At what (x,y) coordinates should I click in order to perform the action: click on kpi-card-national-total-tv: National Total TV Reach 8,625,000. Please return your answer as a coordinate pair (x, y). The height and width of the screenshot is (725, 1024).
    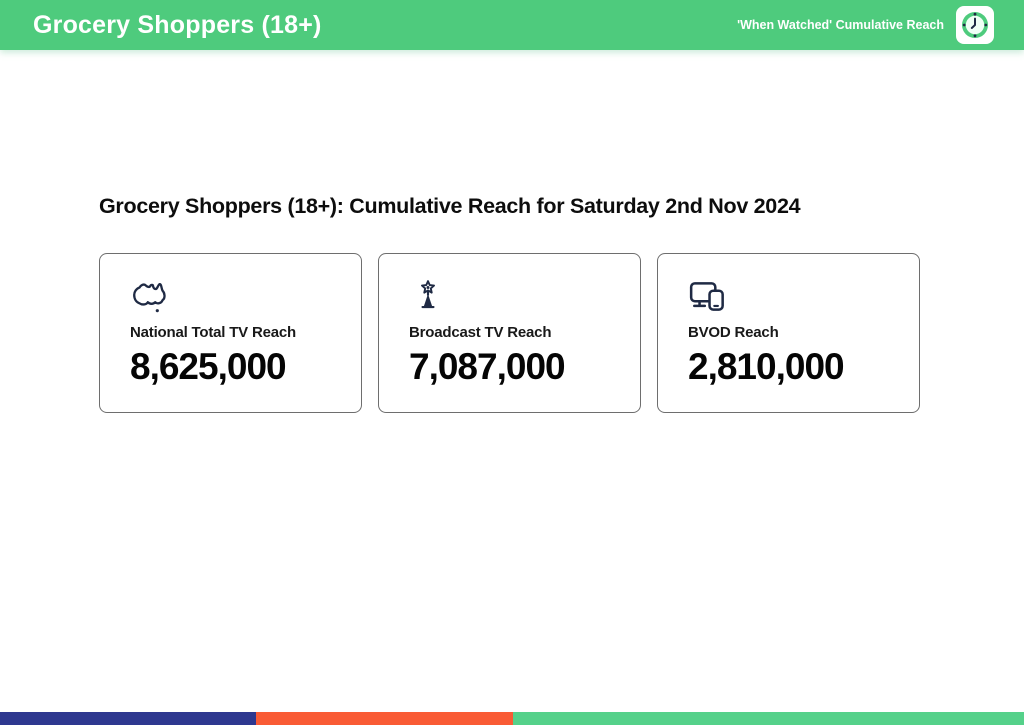
    Looking at the image, I should click on (230, 333).